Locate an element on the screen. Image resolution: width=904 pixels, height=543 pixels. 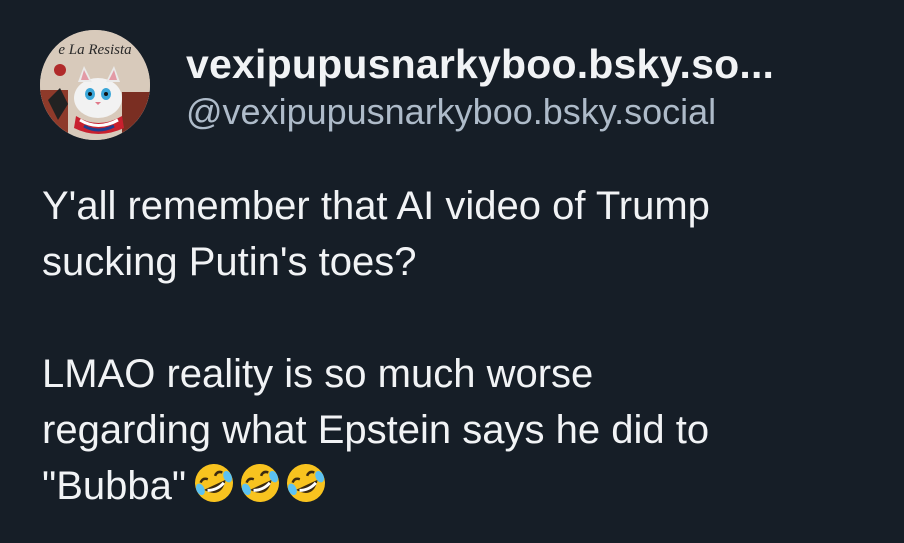
post-line-text: "Bubba" is located at coordinates (114, 486).